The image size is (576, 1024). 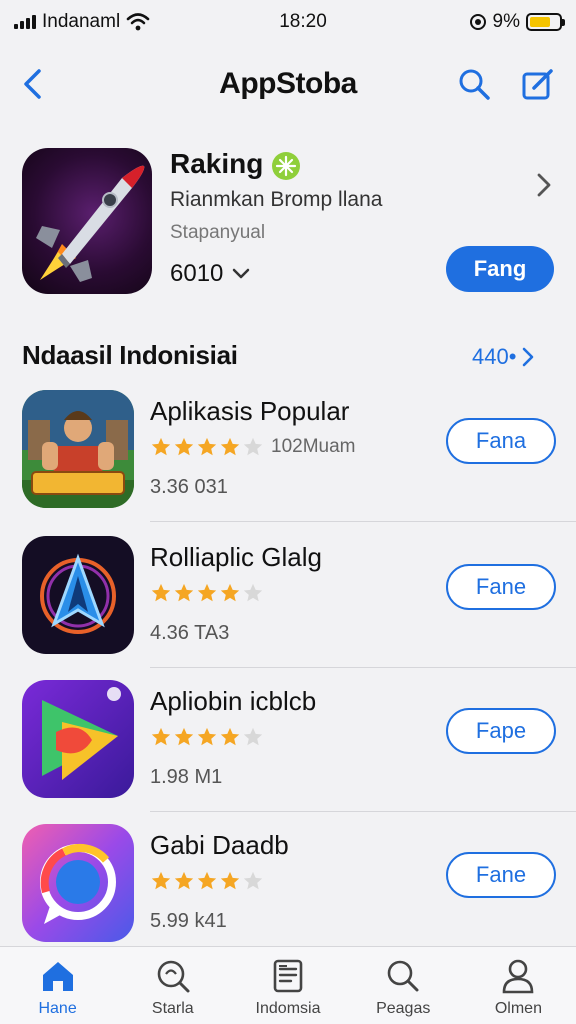 What do you see at coordinates (189, 487) in the screenshot?
I see `app-size: 3.36 031` at bounding box center [189, 487].